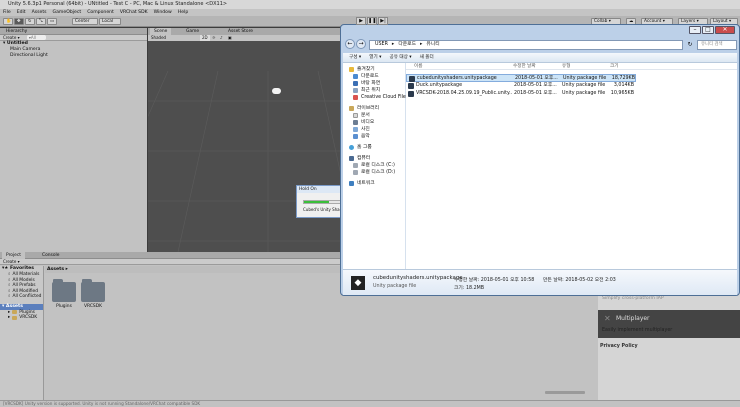 The height and width of the screenshot is (407, 740). I want to click on hierarchy-search-input: ▾All, so click(36, 37).